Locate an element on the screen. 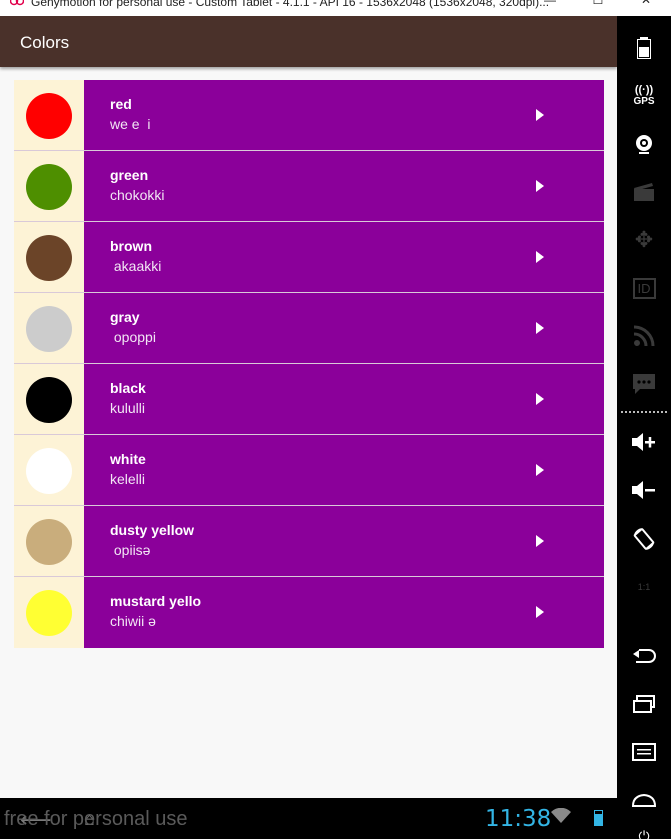  close-button: ✕ is located at coordinates (646, 5).